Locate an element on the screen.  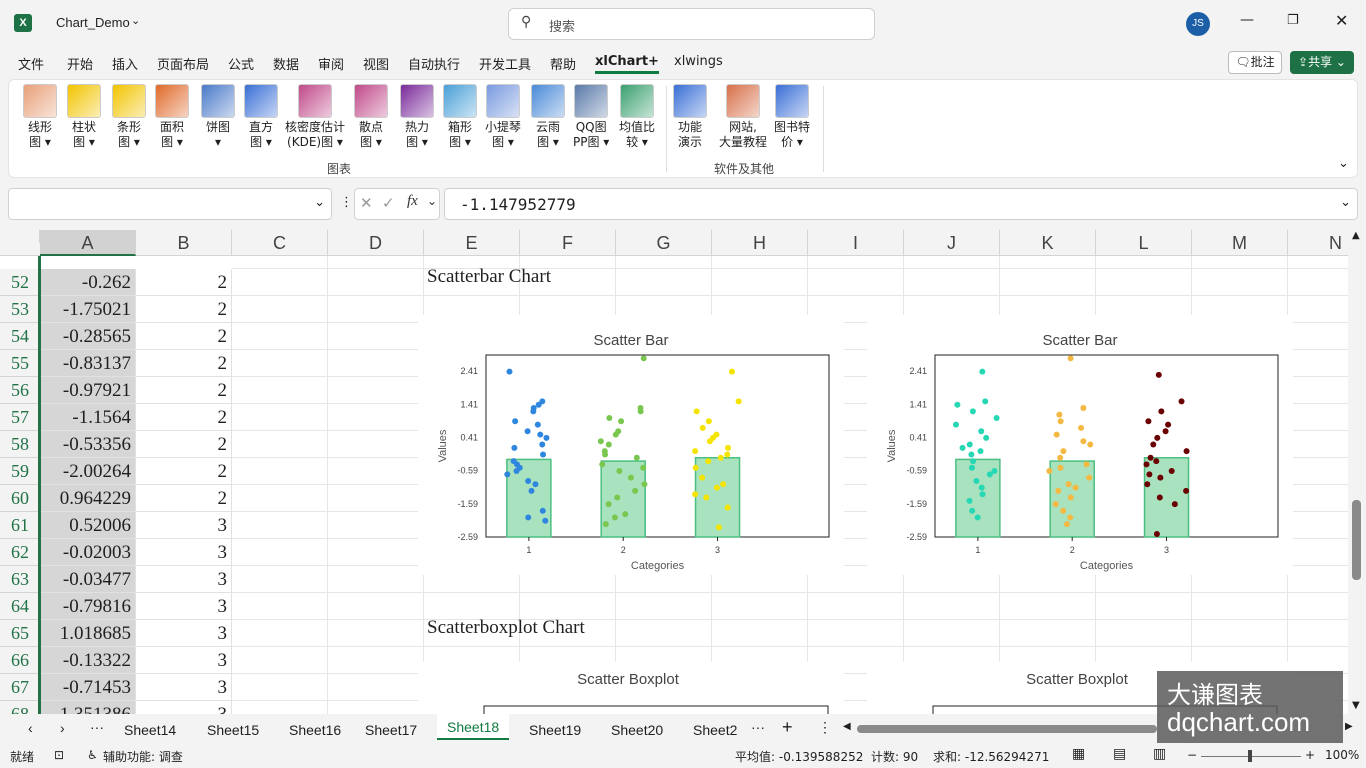
column-header-H: H is located at coordinates (760, 243).